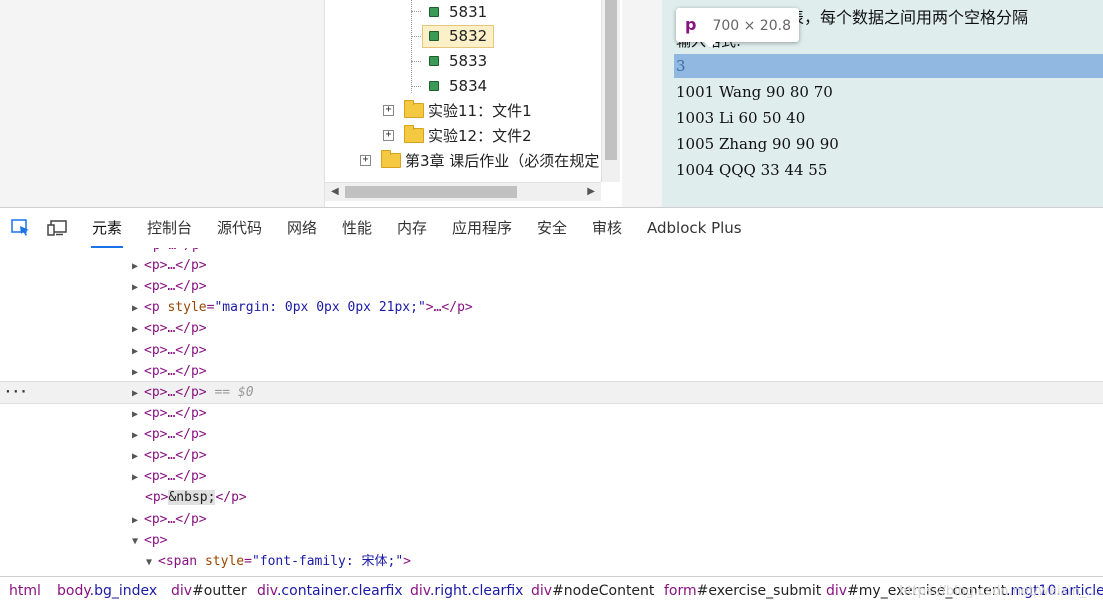  Describe the element at coordinates (757, 144) in the screenshot. I see `content-line: 1005 Zhang 90 90 90` at that location.